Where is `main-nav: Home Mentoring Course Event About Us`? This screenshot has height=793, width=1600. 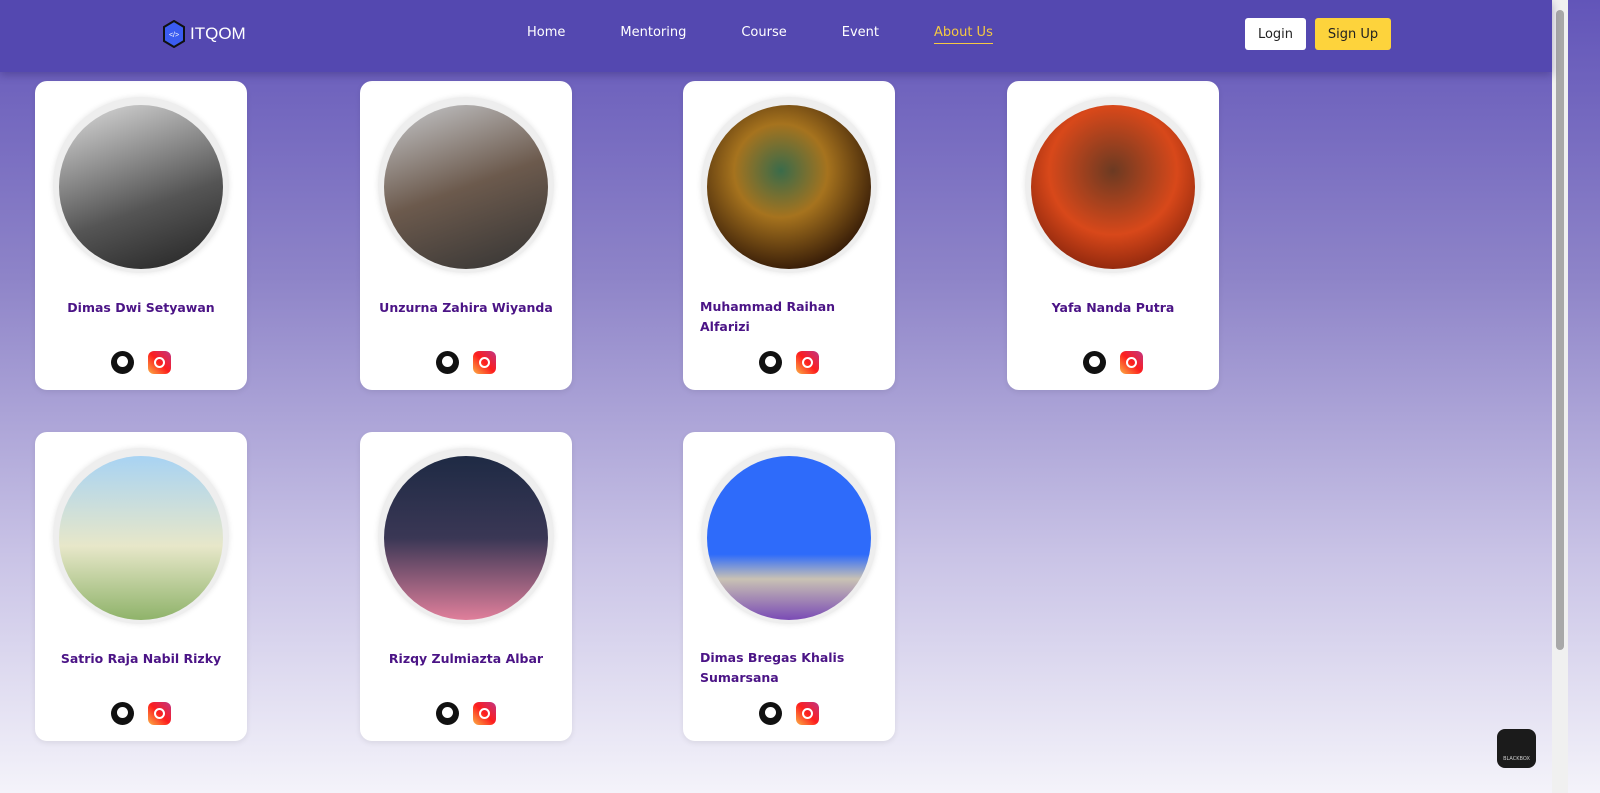 main-nav: Home Mentoring Course Event About Us is located at coordinates (787, 34).